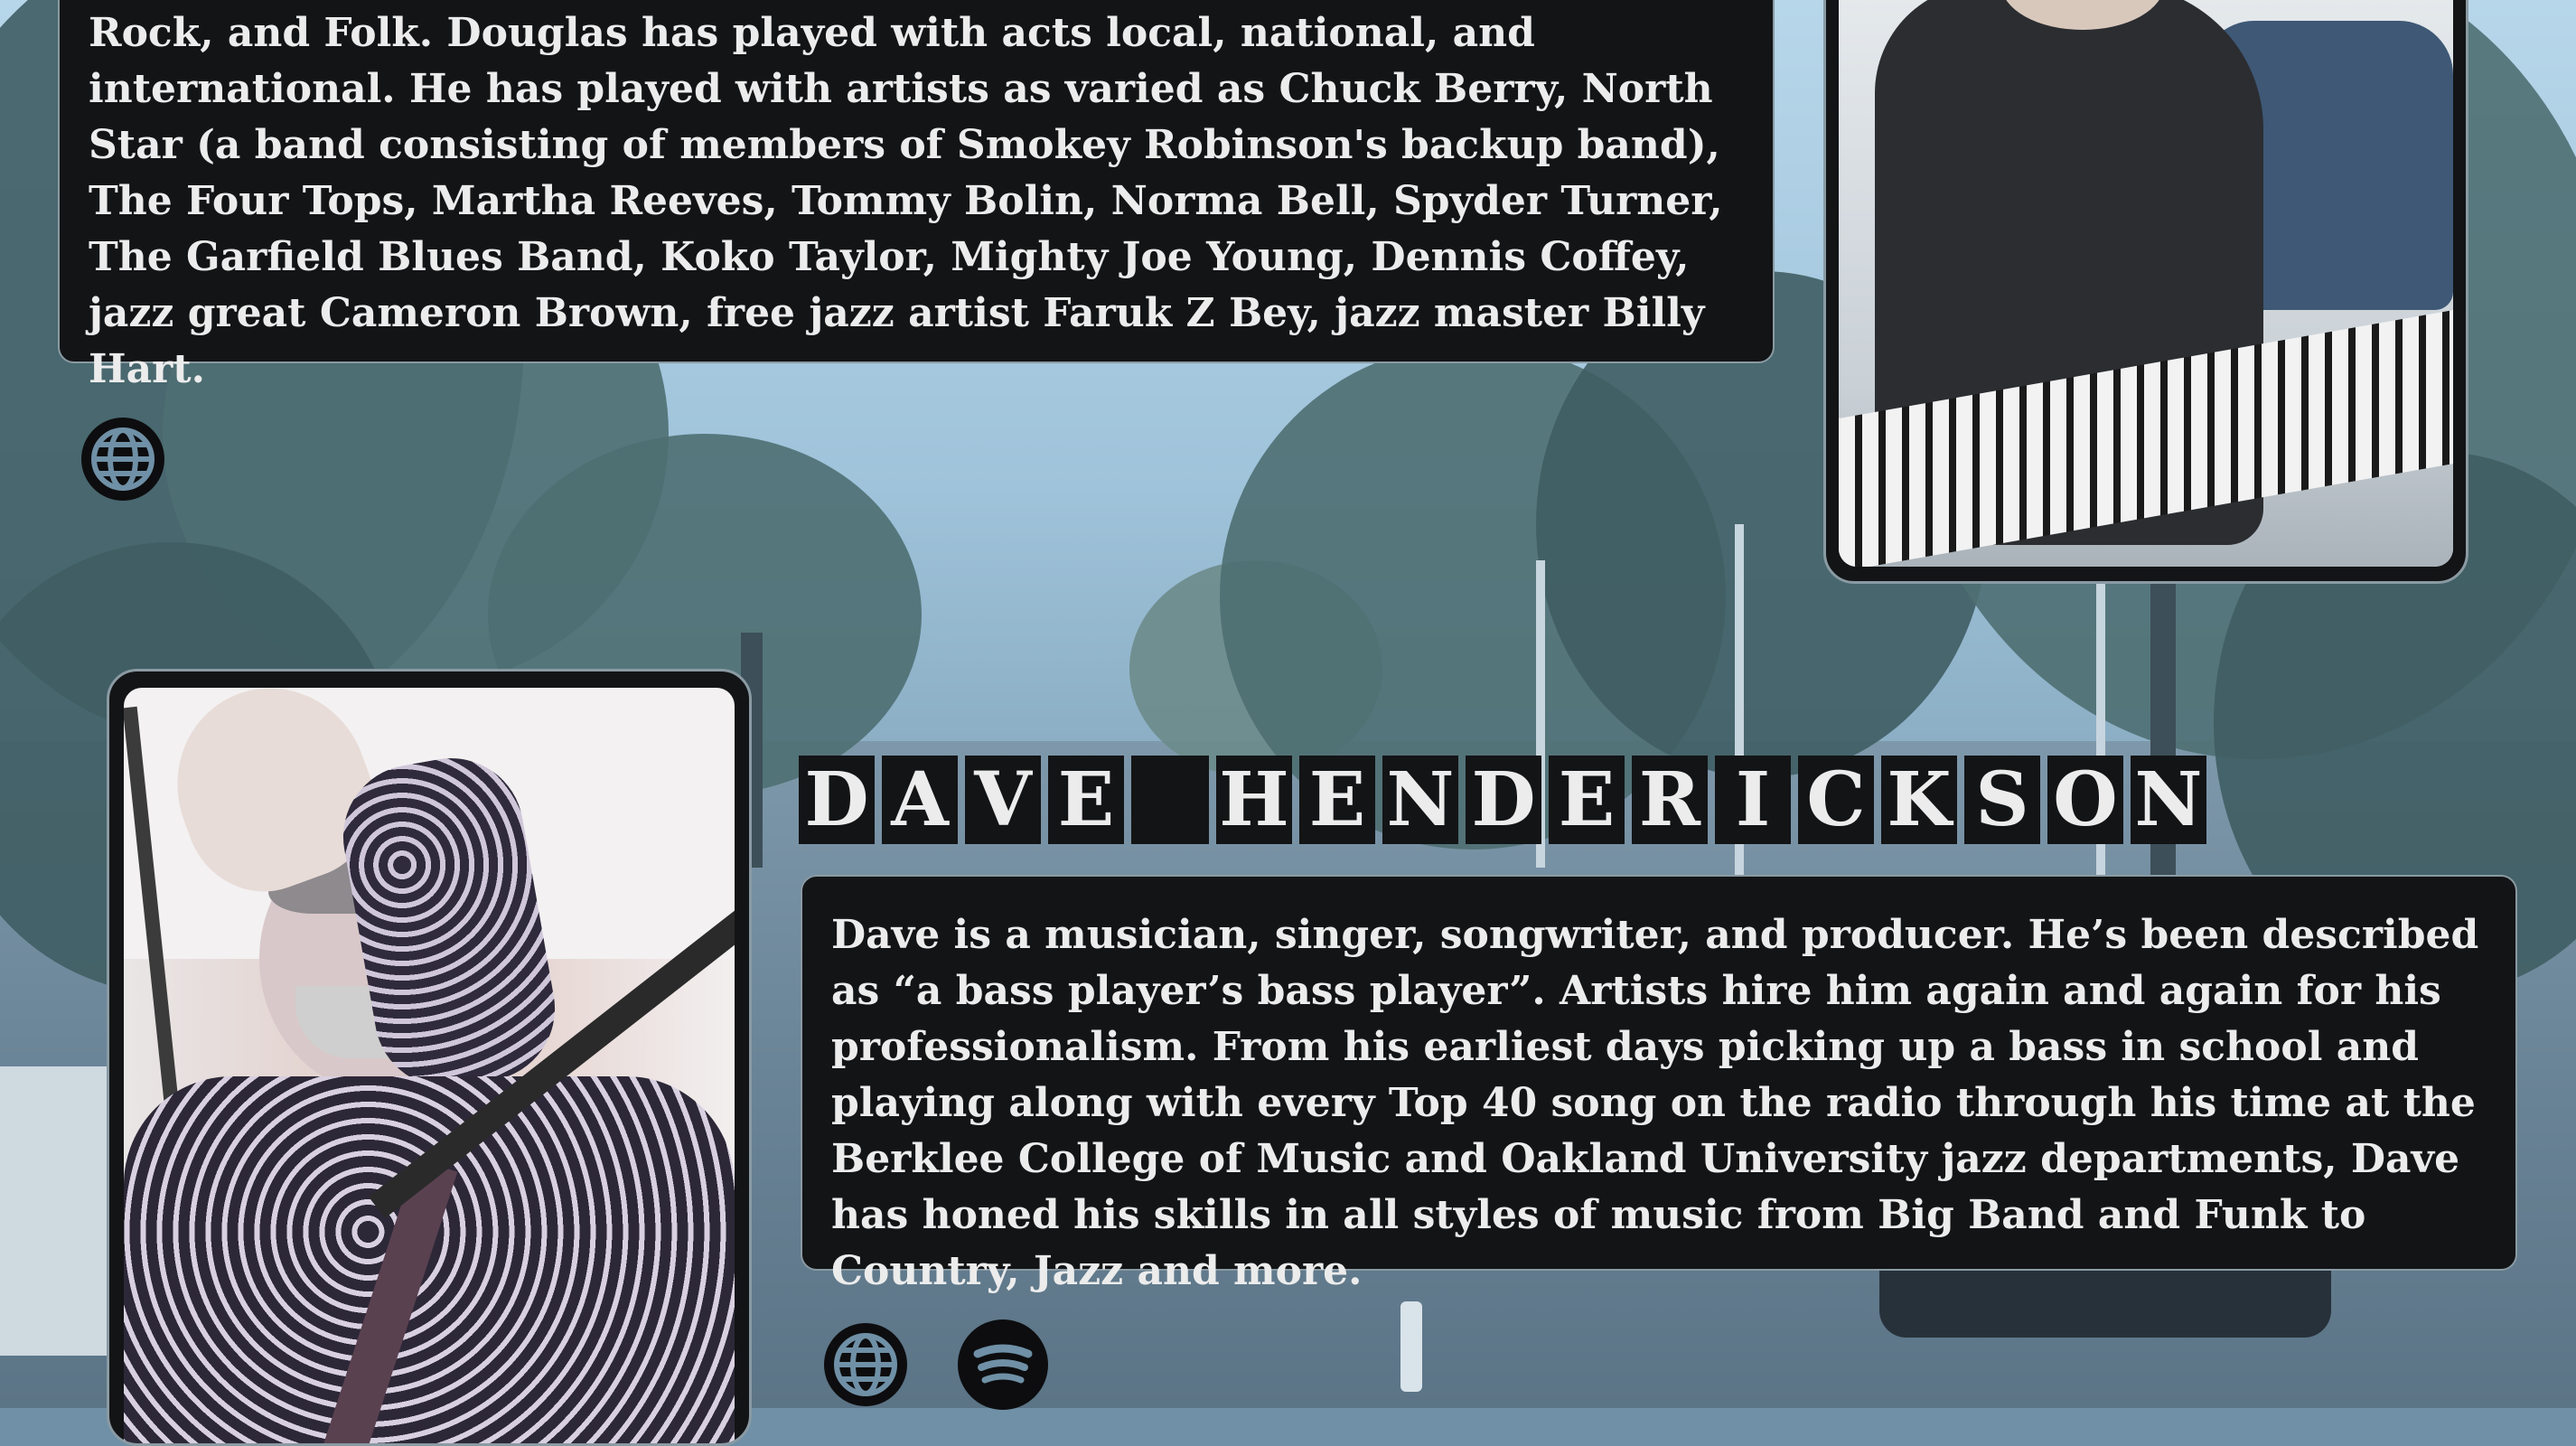  I want to click on musician-1-website-link, so click(122, 460).